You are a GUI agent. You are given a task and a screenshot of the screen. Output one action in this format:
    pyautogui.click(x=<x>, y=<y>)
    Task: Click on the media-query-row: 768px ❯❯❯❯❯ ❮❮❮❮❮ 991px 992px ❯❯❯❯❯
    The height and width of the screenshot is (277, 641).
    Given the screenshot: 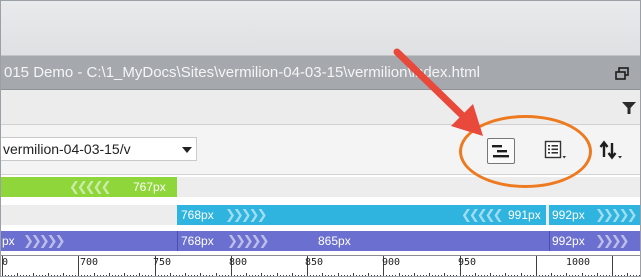 What is the action you would take?
    pyautogui.click(x=320, y=215)
    